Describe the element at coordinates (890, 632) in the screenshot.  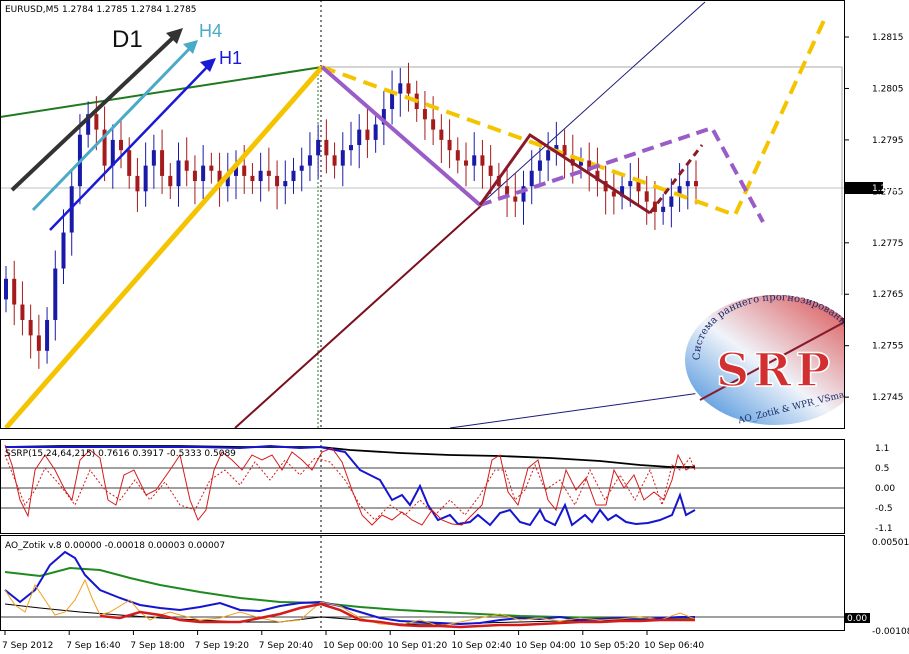
I see `svg-text: -0.00108` at that location.